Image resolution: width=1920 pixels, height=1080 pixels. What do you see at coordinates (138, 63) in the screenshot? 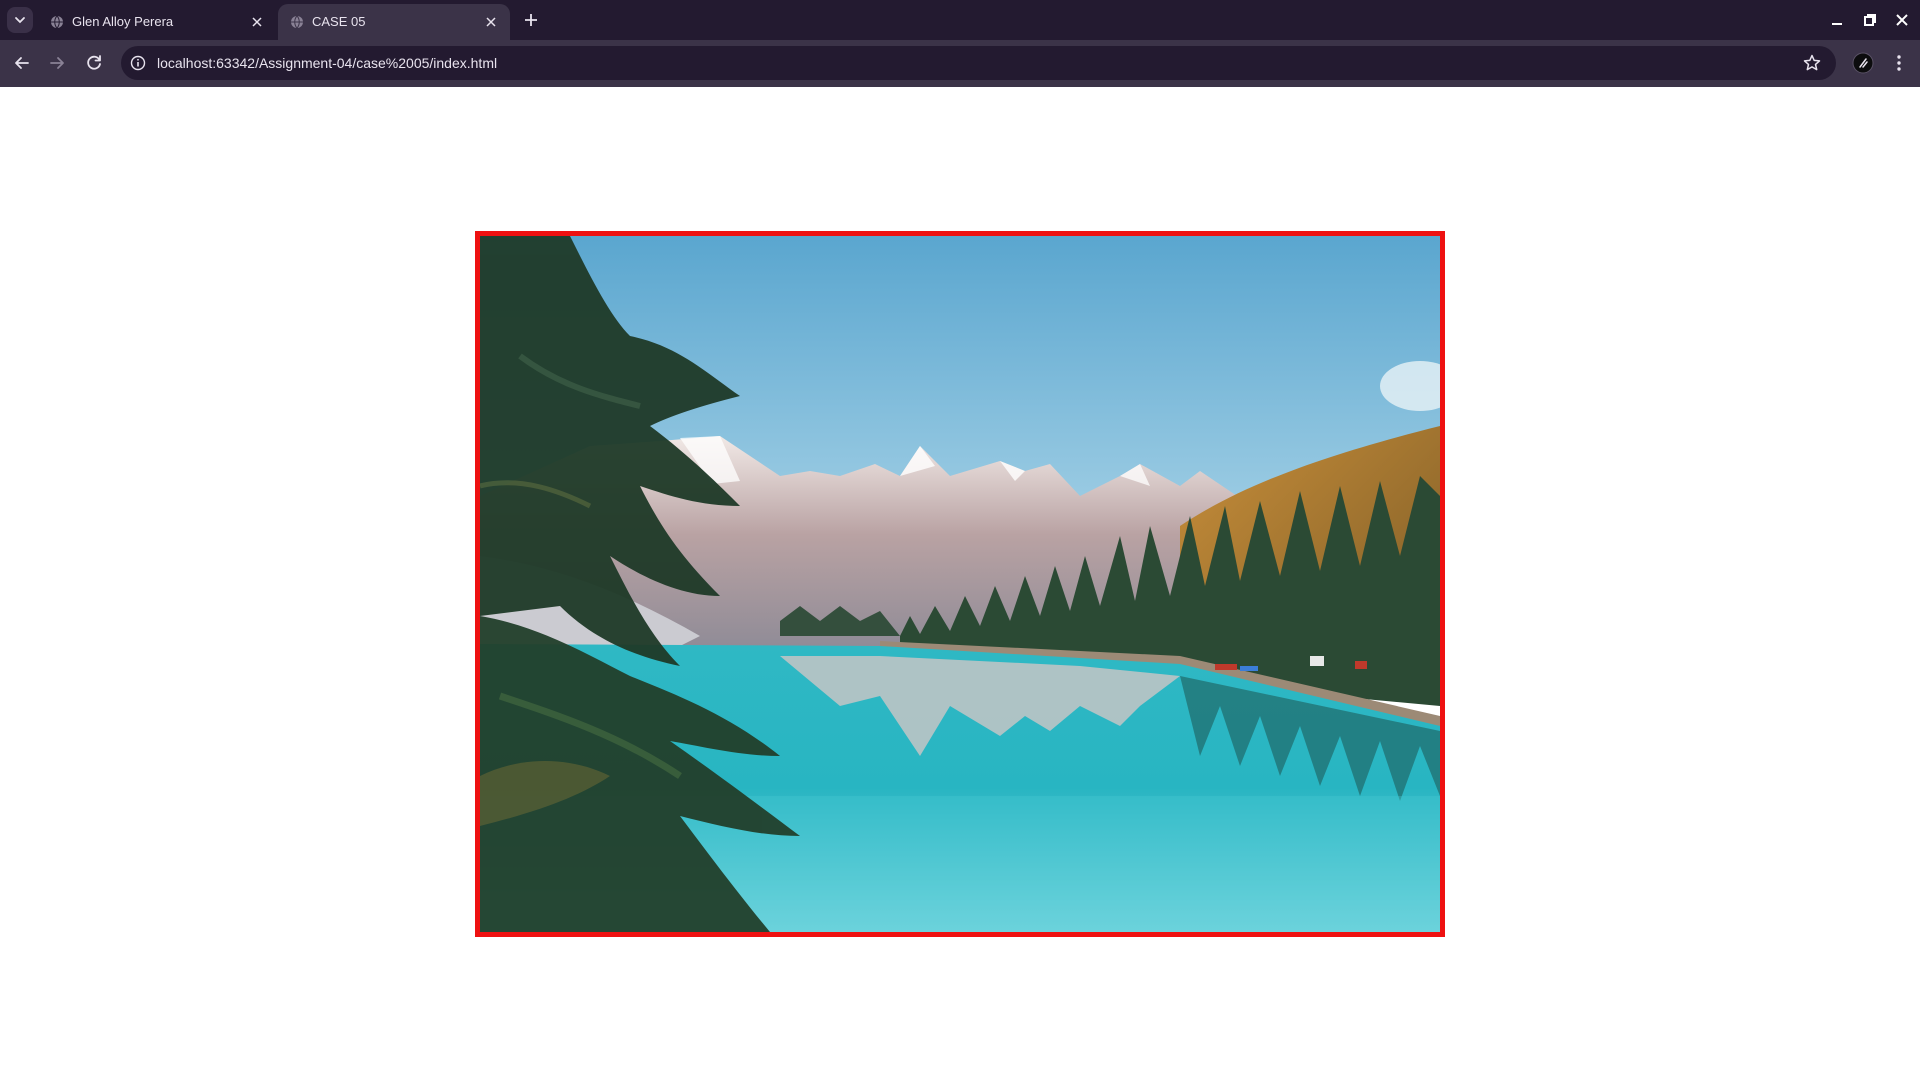
I see `site-info-icon` at bounding box center [138, 63].